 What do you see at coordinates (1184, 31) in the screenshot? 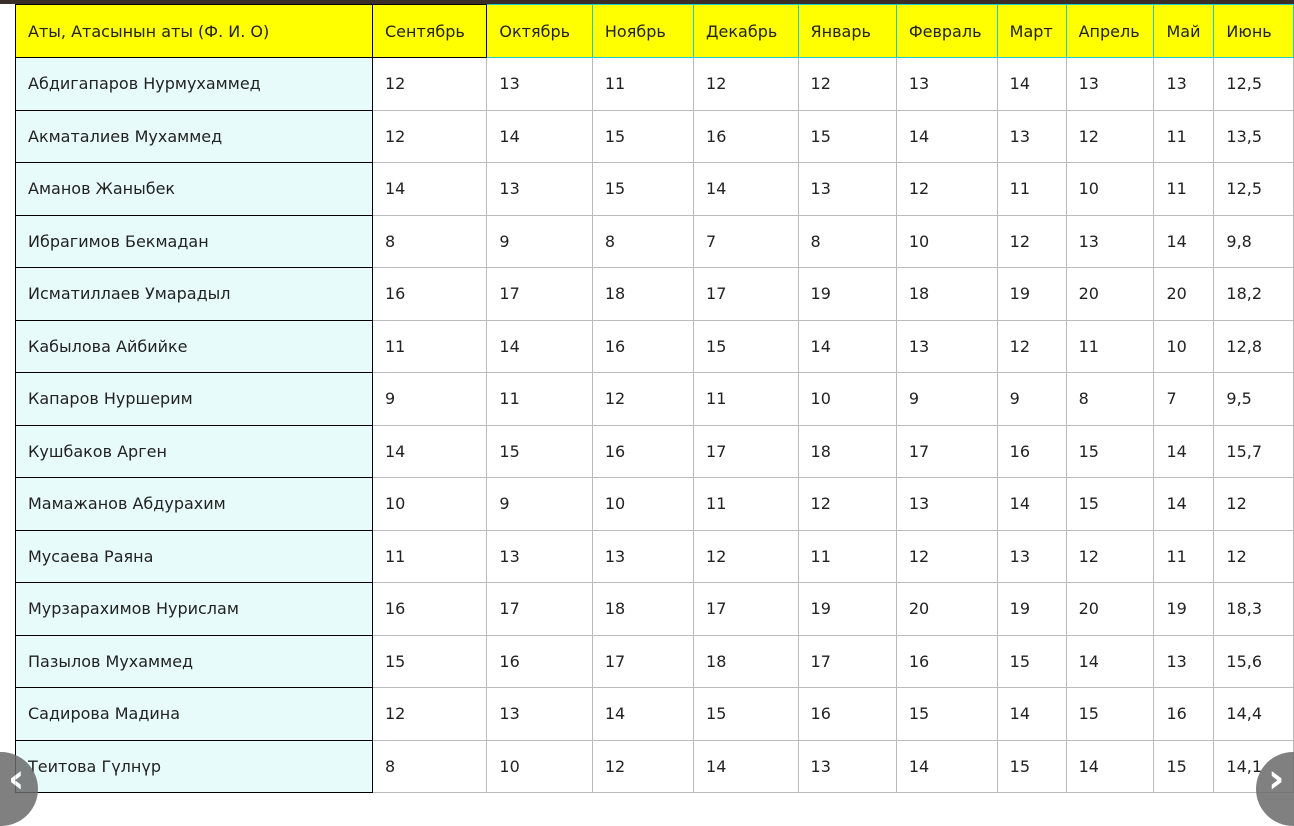
I see `header-month: Май` at bounding box center [1184, 31].